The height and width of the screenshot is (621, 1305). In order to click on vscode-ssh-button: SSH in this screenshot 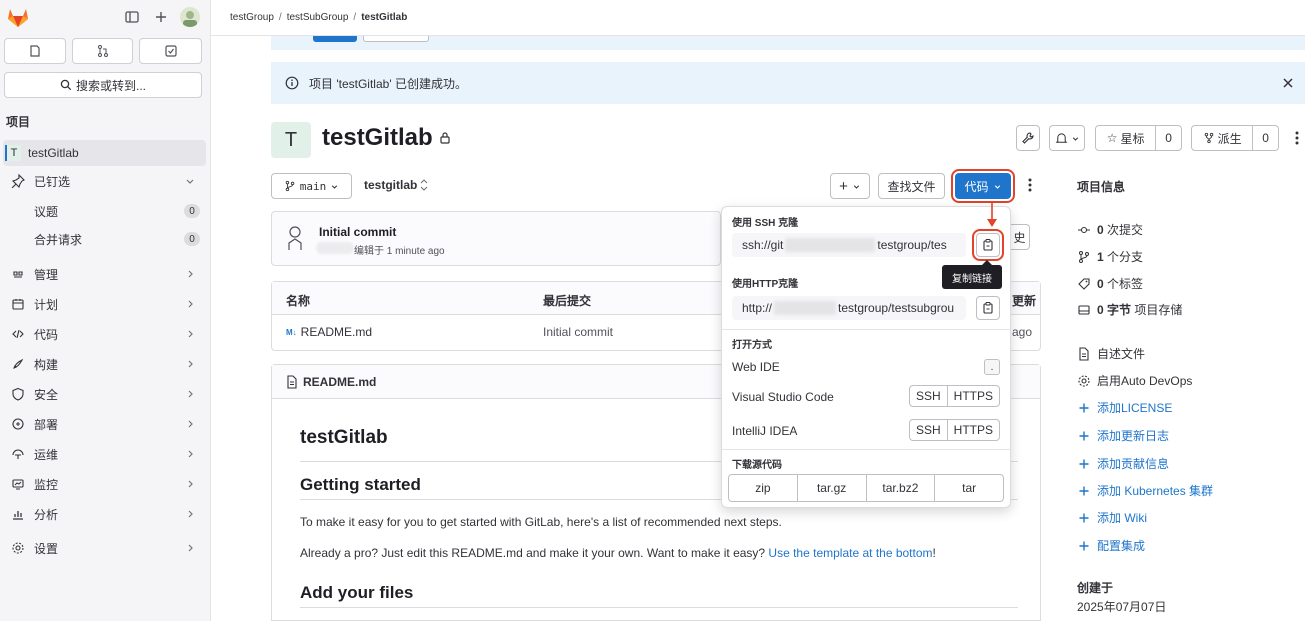, I will do `click(928, 396)`.